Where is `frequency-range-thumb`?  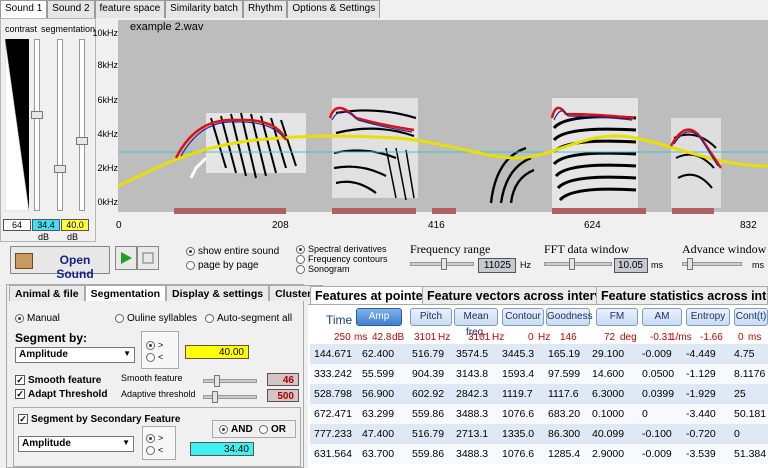
frequency-range-thumb is located at coordinates (444, 264).